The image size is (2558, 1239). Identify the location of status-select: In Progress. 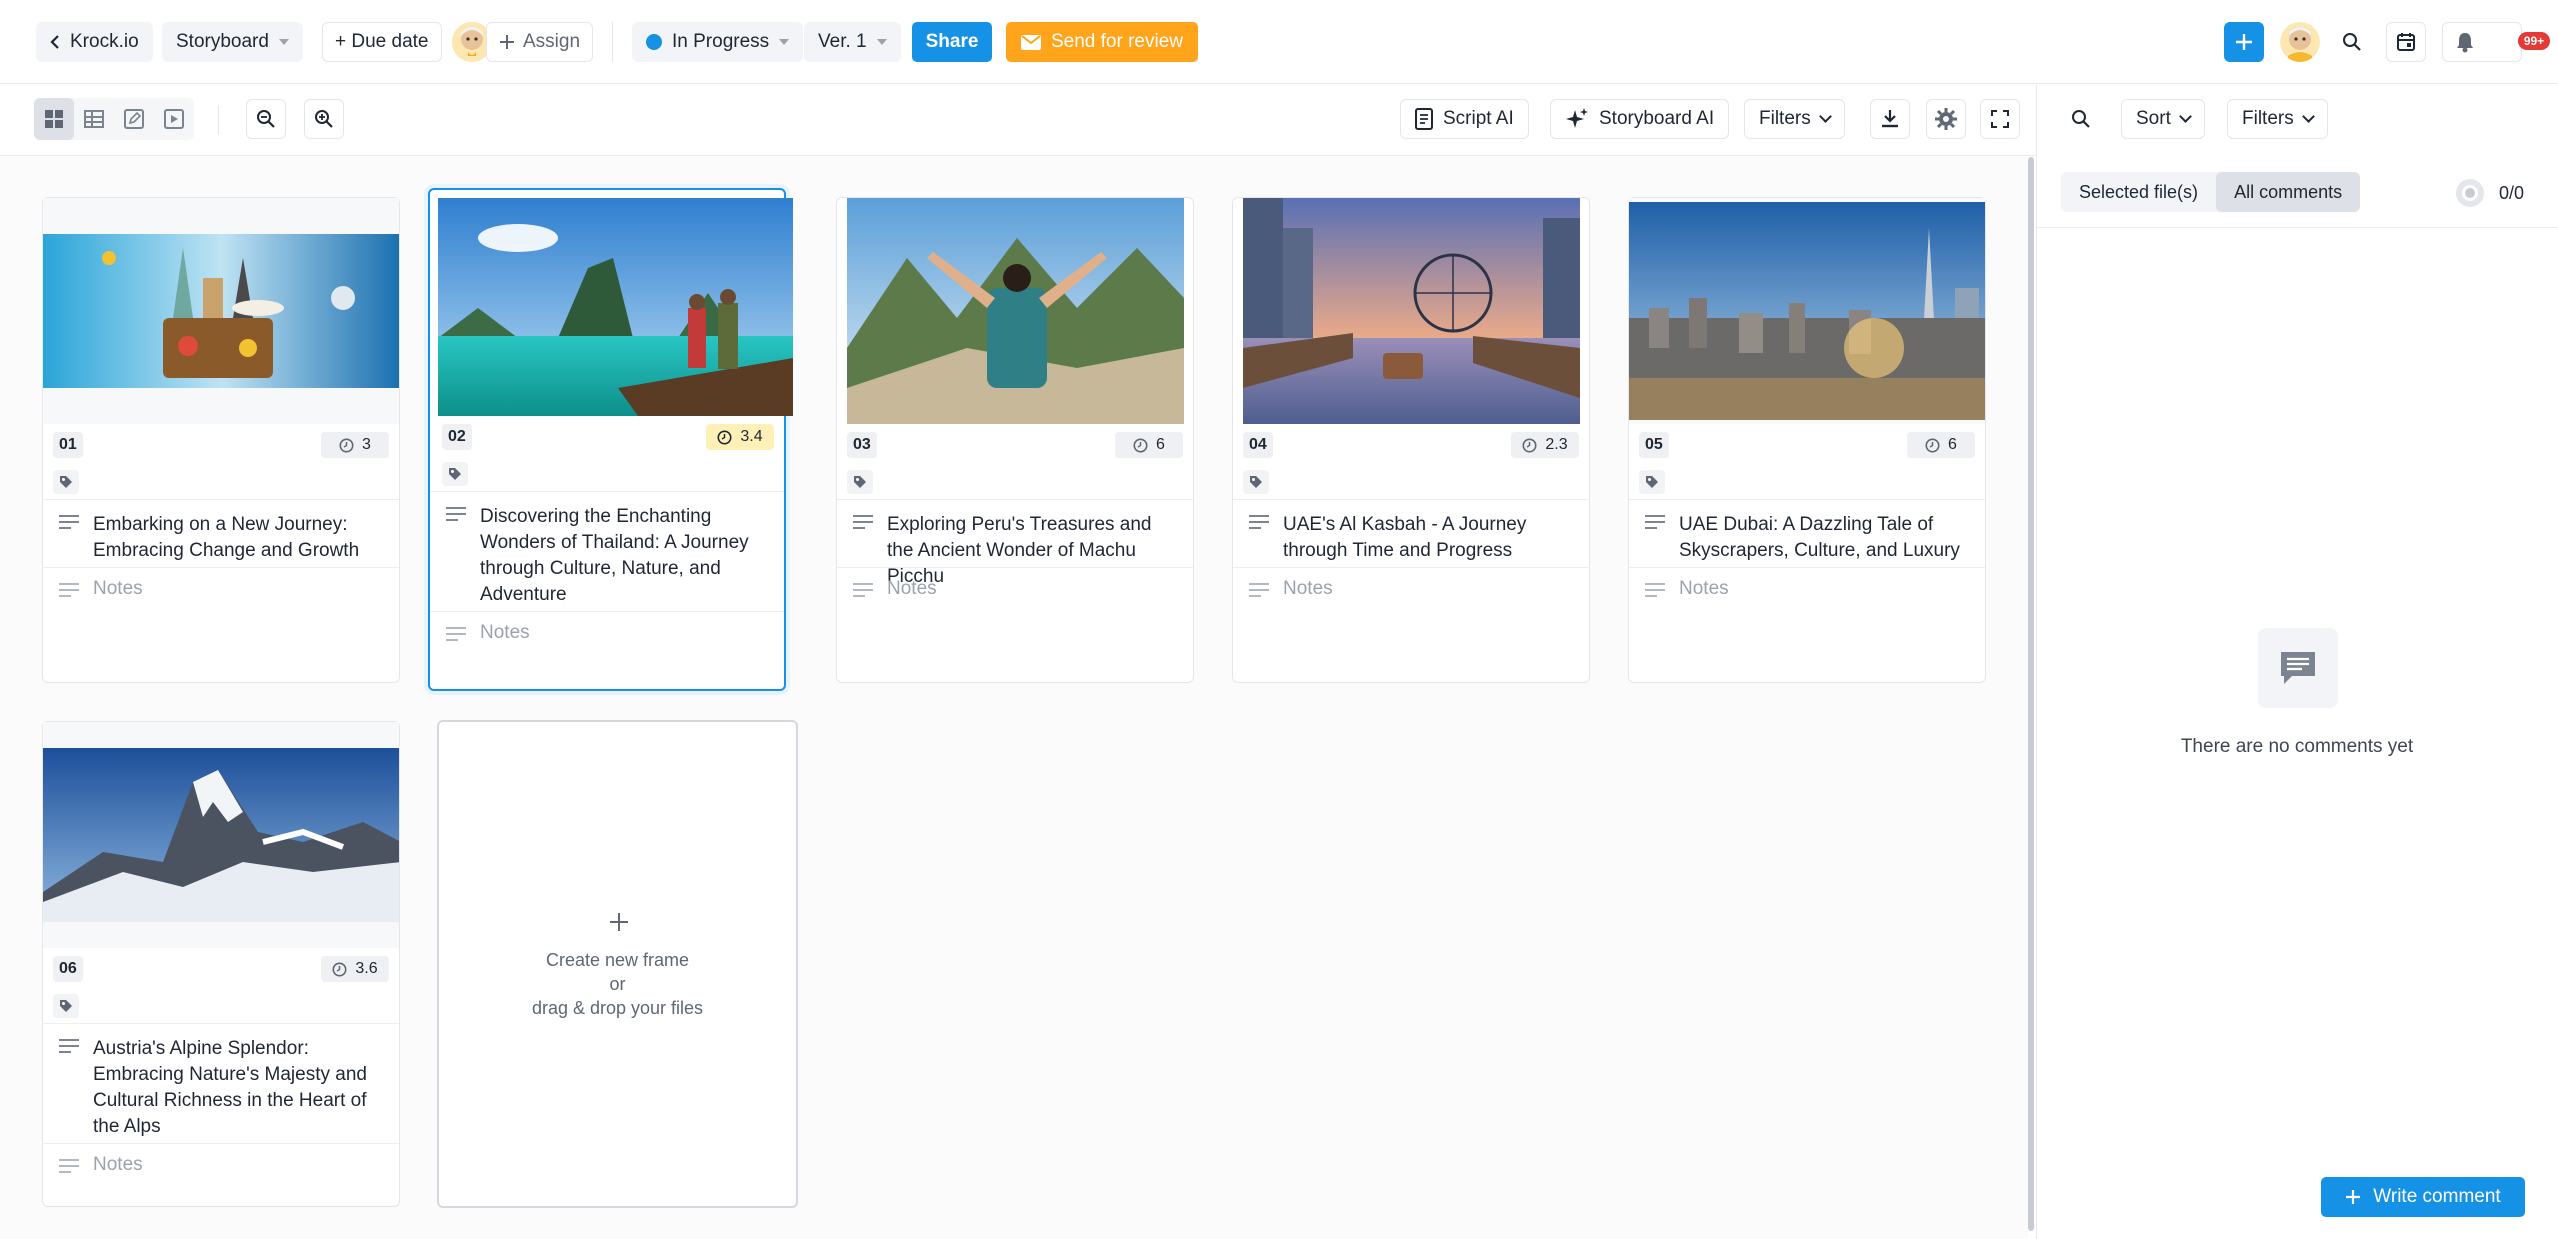
(718, 42).